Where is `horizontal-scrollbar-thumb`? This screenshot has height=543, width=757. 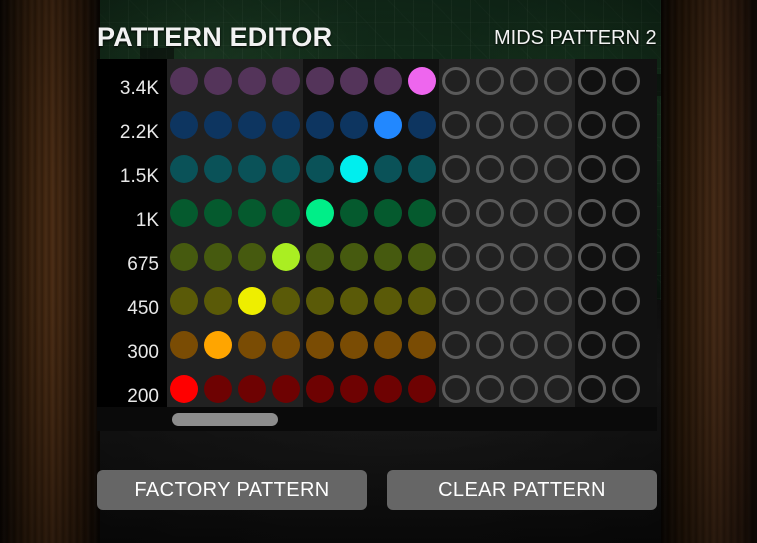
horizontal-scrollbar-thumb is located at coordinates (225, 419).